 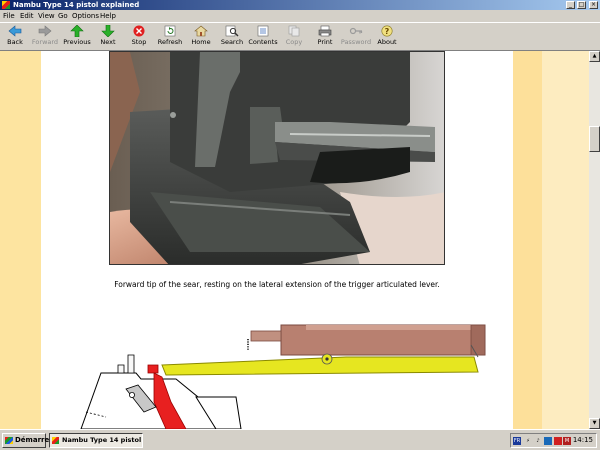 What do you see at coordinates (558, 441) in the screenshot?
I see `antivirus-icon` at bounding box center [558, 441].